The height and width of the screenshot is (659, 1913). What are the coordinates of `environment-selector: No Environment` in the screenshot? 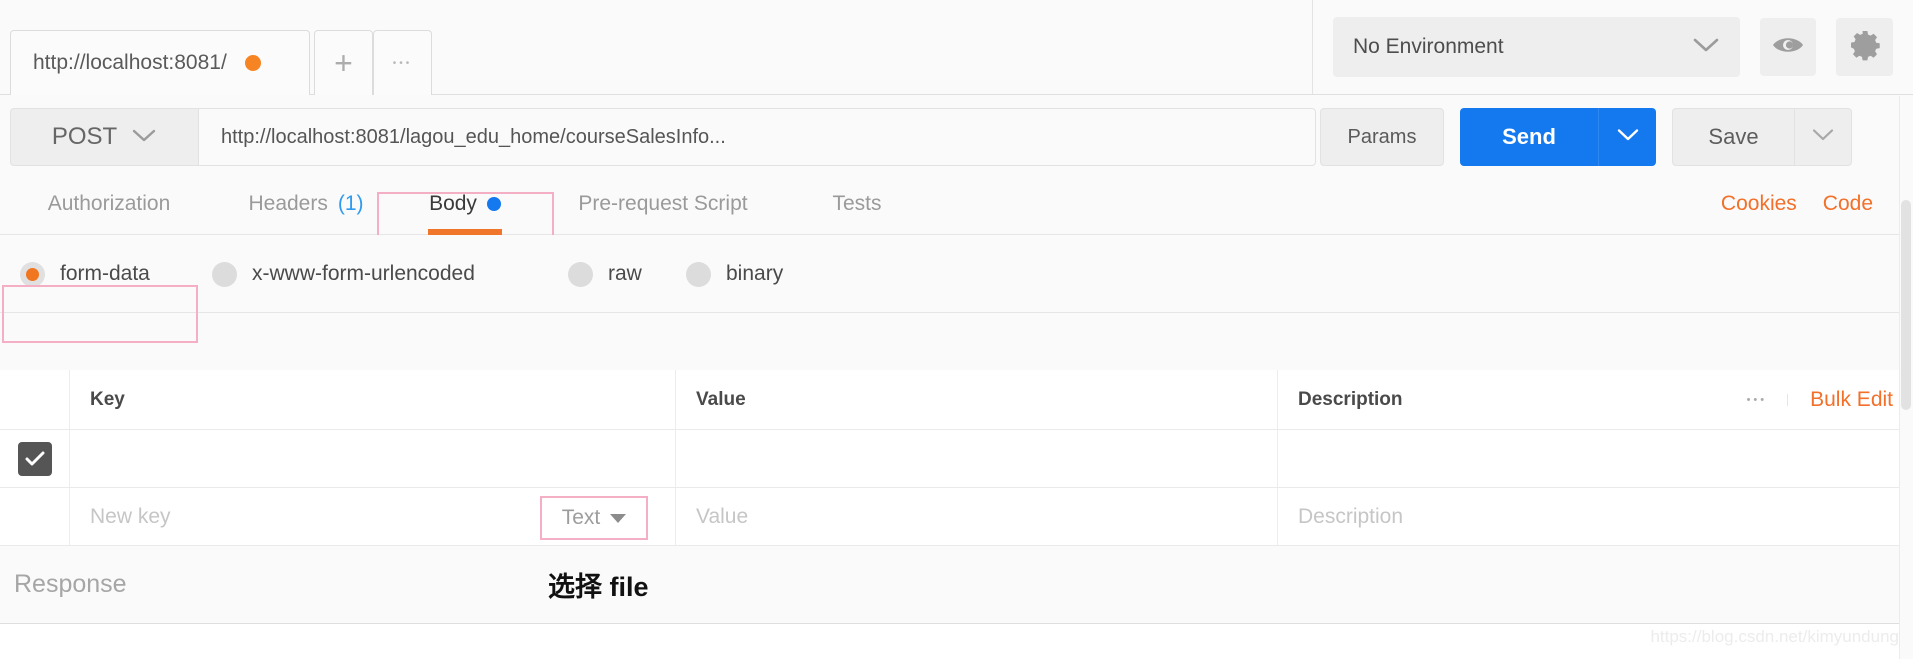 It's located at (1536, 47).